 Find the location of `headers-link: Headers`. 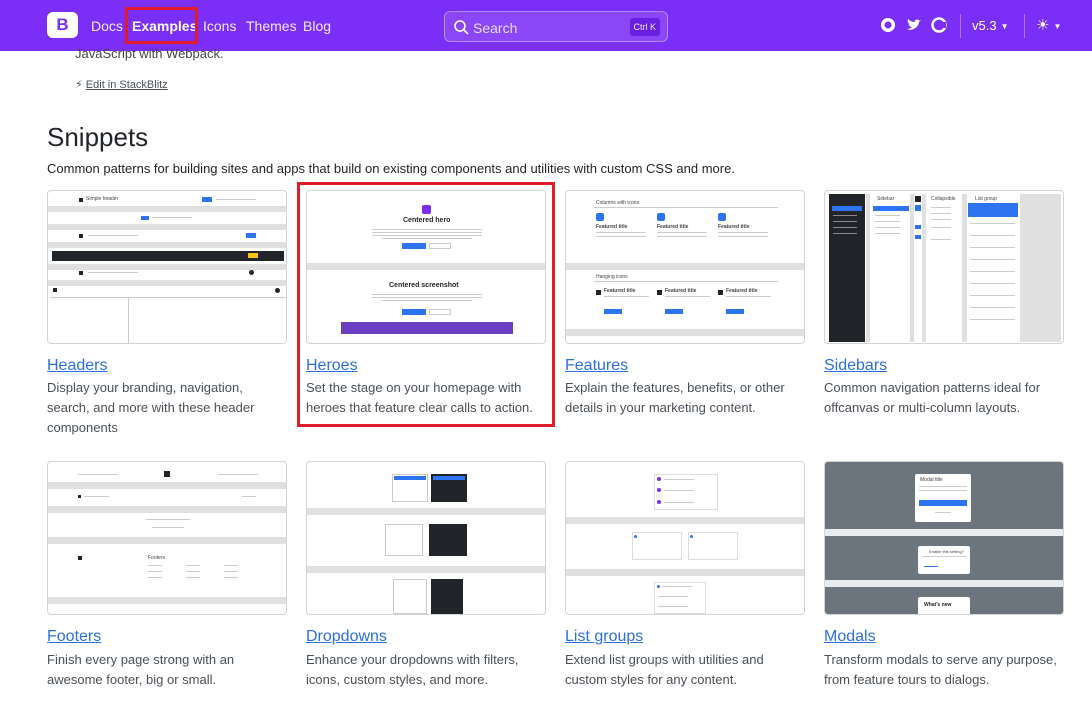

headers-link: Headers is located at coordinates (77, 366).